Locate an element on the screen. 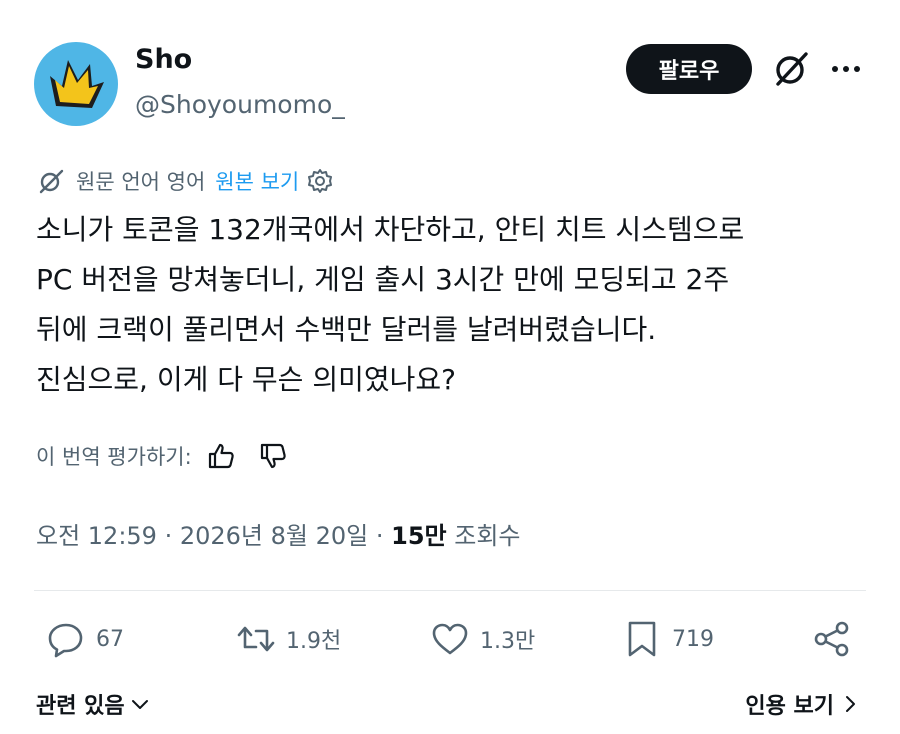 This screenshot has width=900, height=734. more-options-icon is located at coordinates (846, 69).